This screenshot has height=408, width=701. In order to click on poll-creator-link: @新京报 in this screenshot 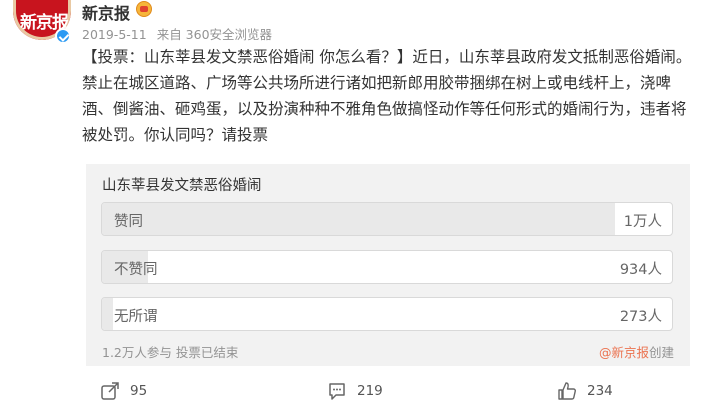, I will do `click(624, 352)`.